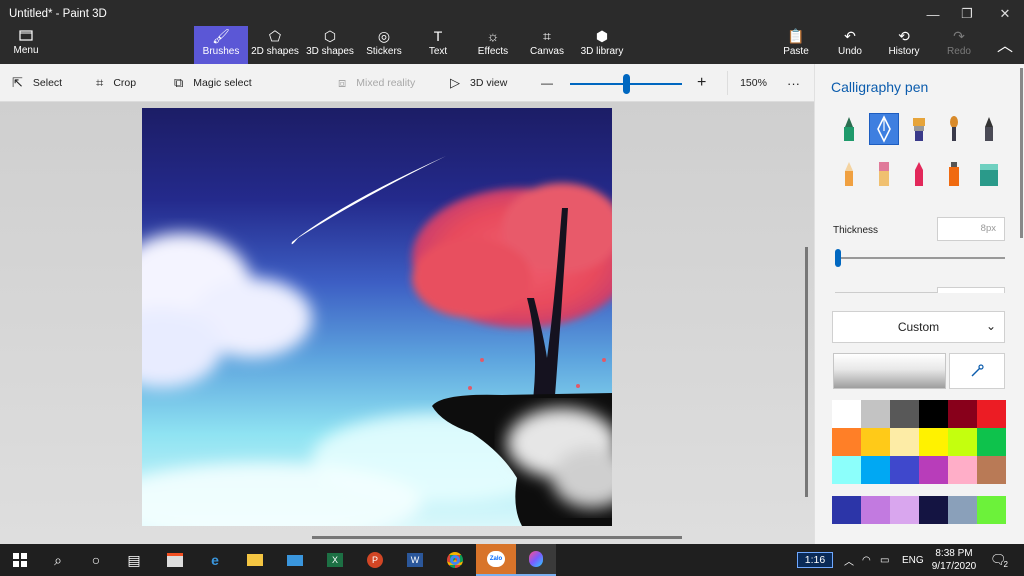 This screenshot has height=576, width=1024. I want to click on tool-text: T Text, so click(438, 45).